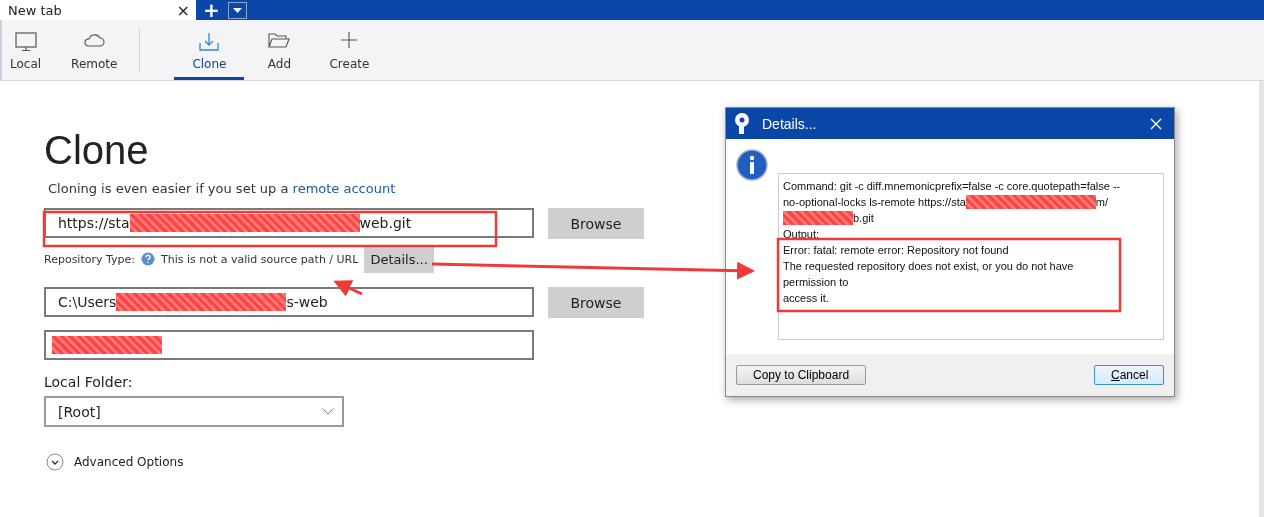 The height and width of the screenshot is (517, 1264). I want to click on command-line: m/, so click(1102, 202).